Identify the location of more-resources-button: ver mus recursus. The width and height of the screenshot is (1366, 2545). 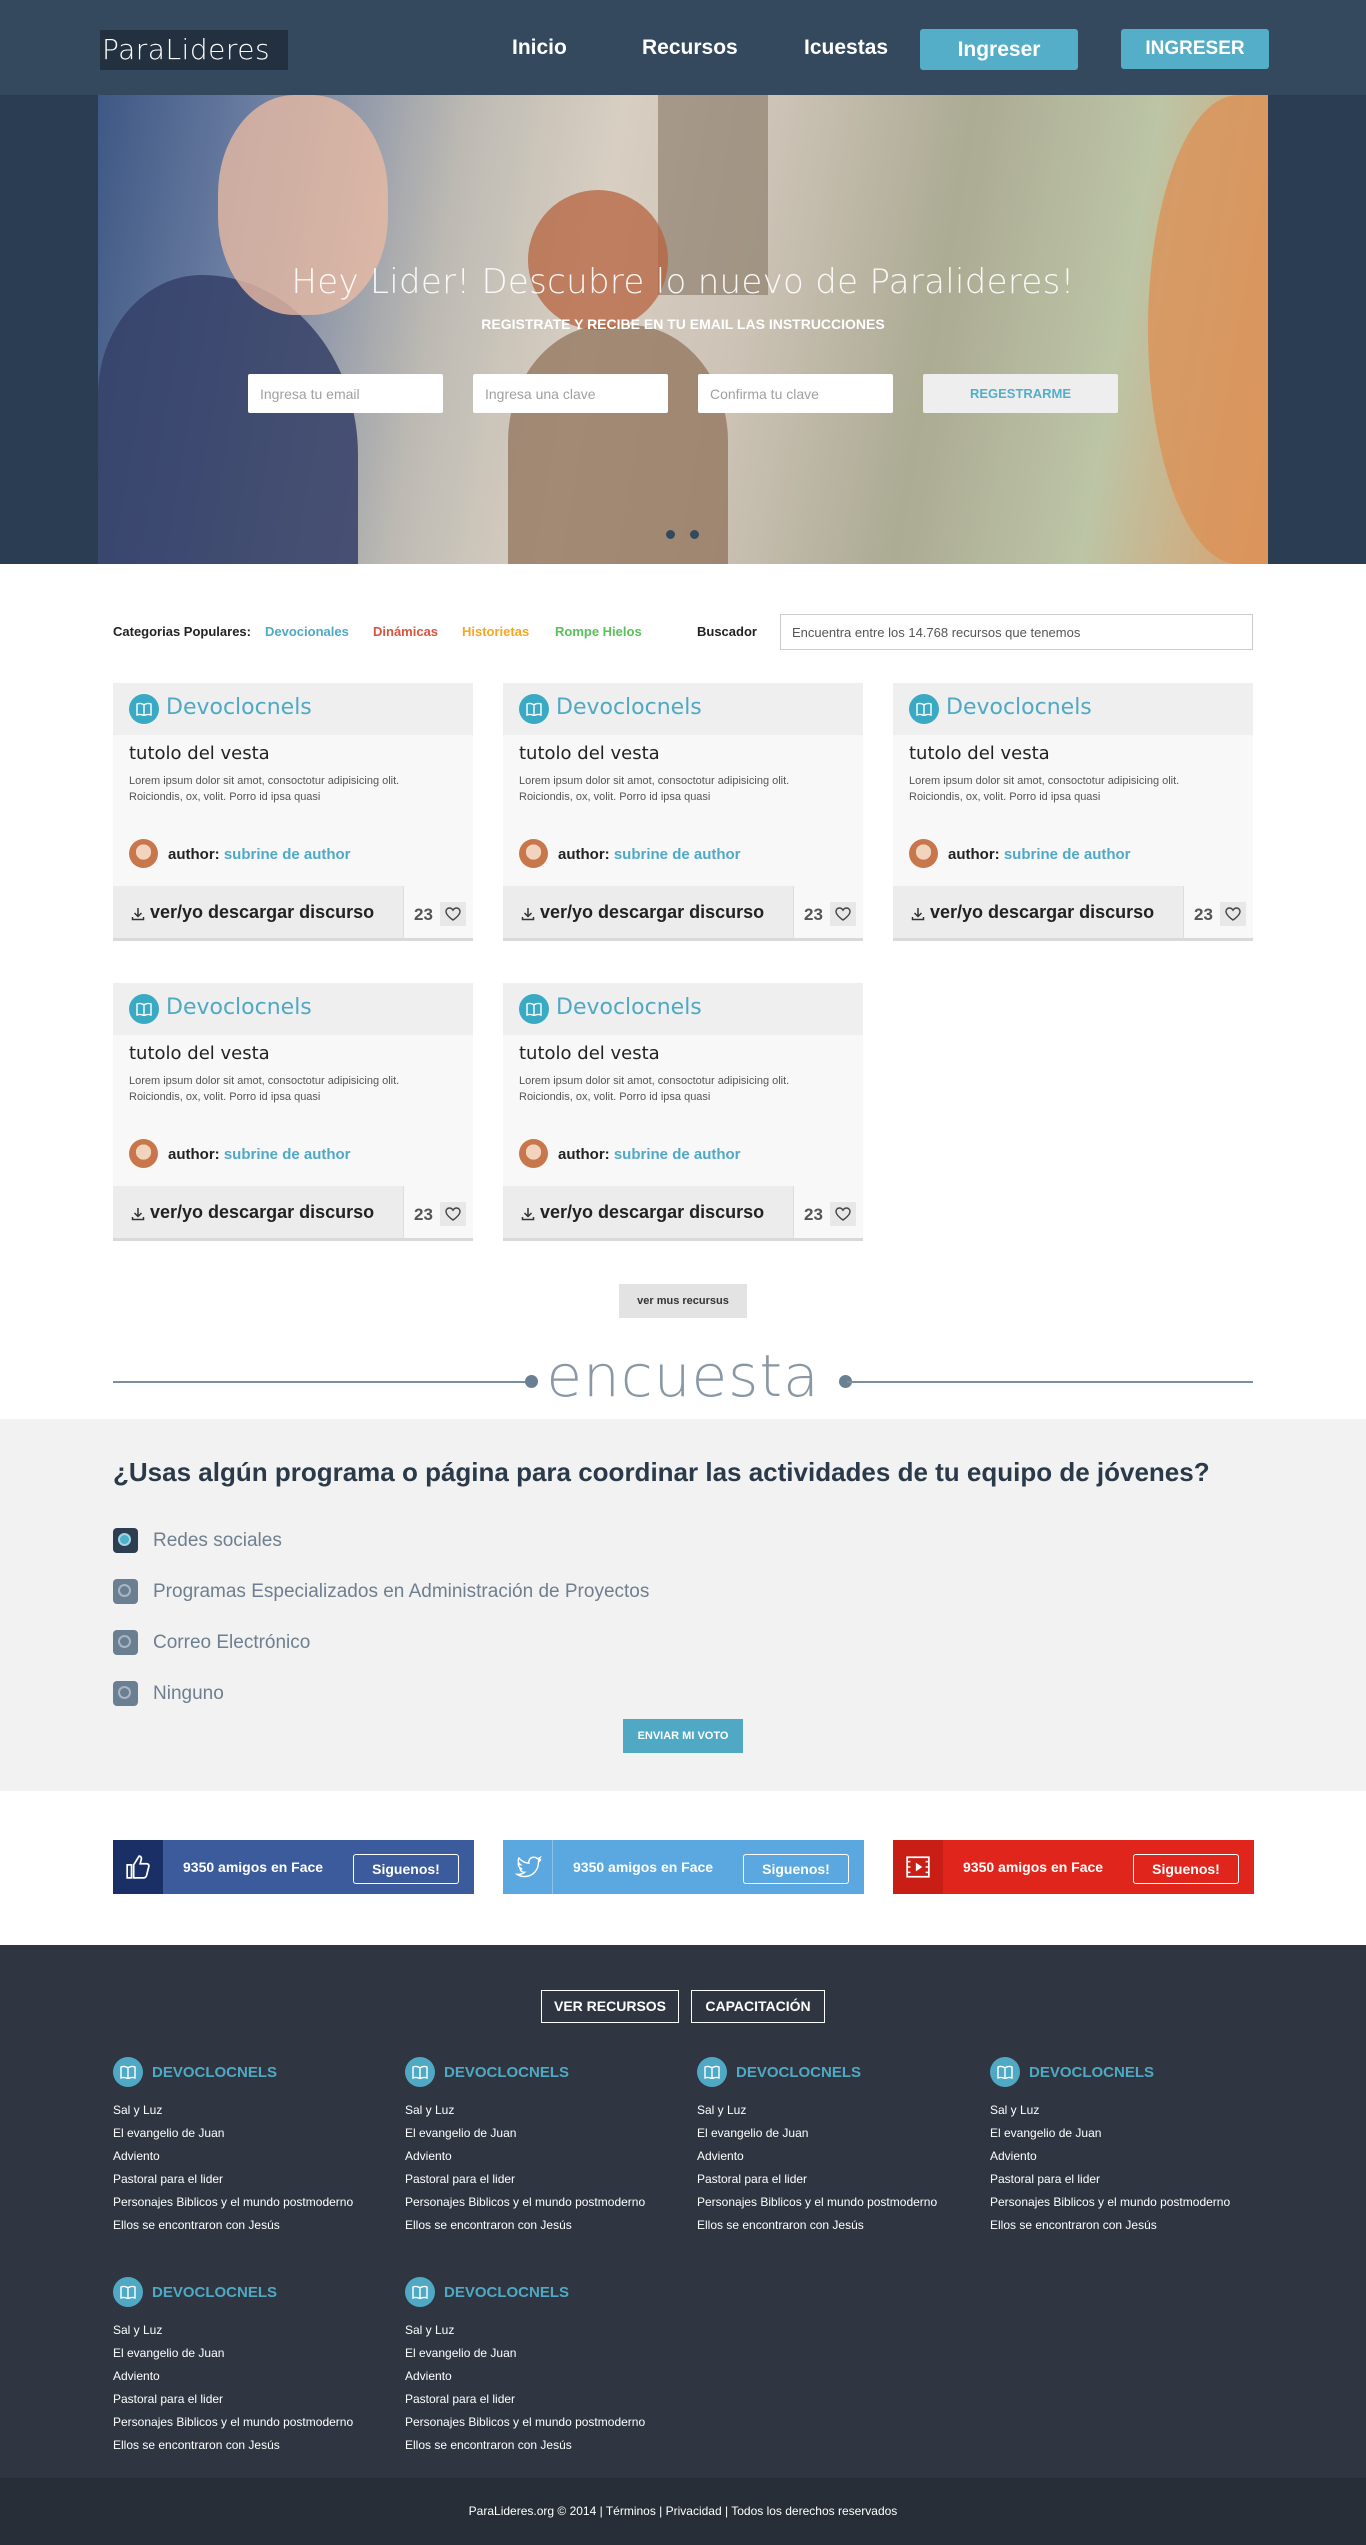
(683, 1301).